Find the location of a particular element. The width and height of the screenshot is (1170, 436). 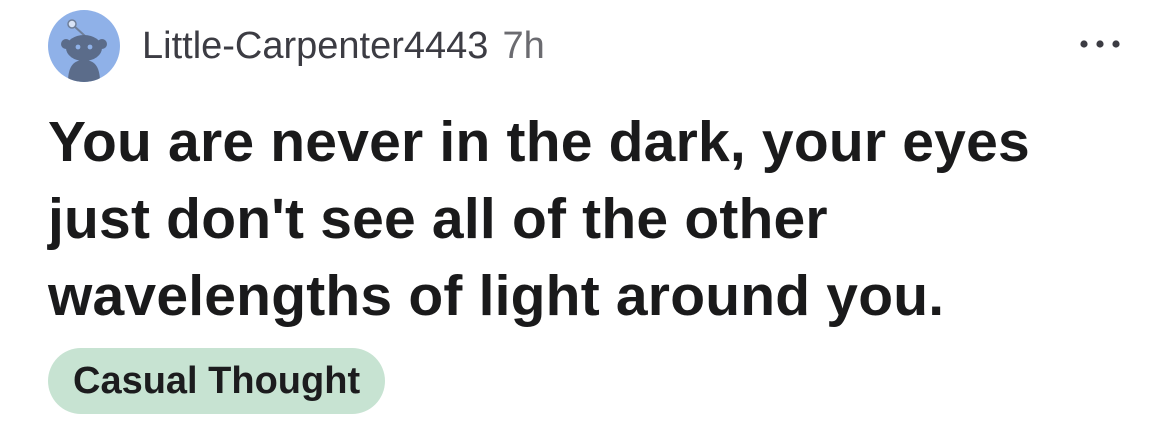

user-avatar is located at coordinates (84, 46).